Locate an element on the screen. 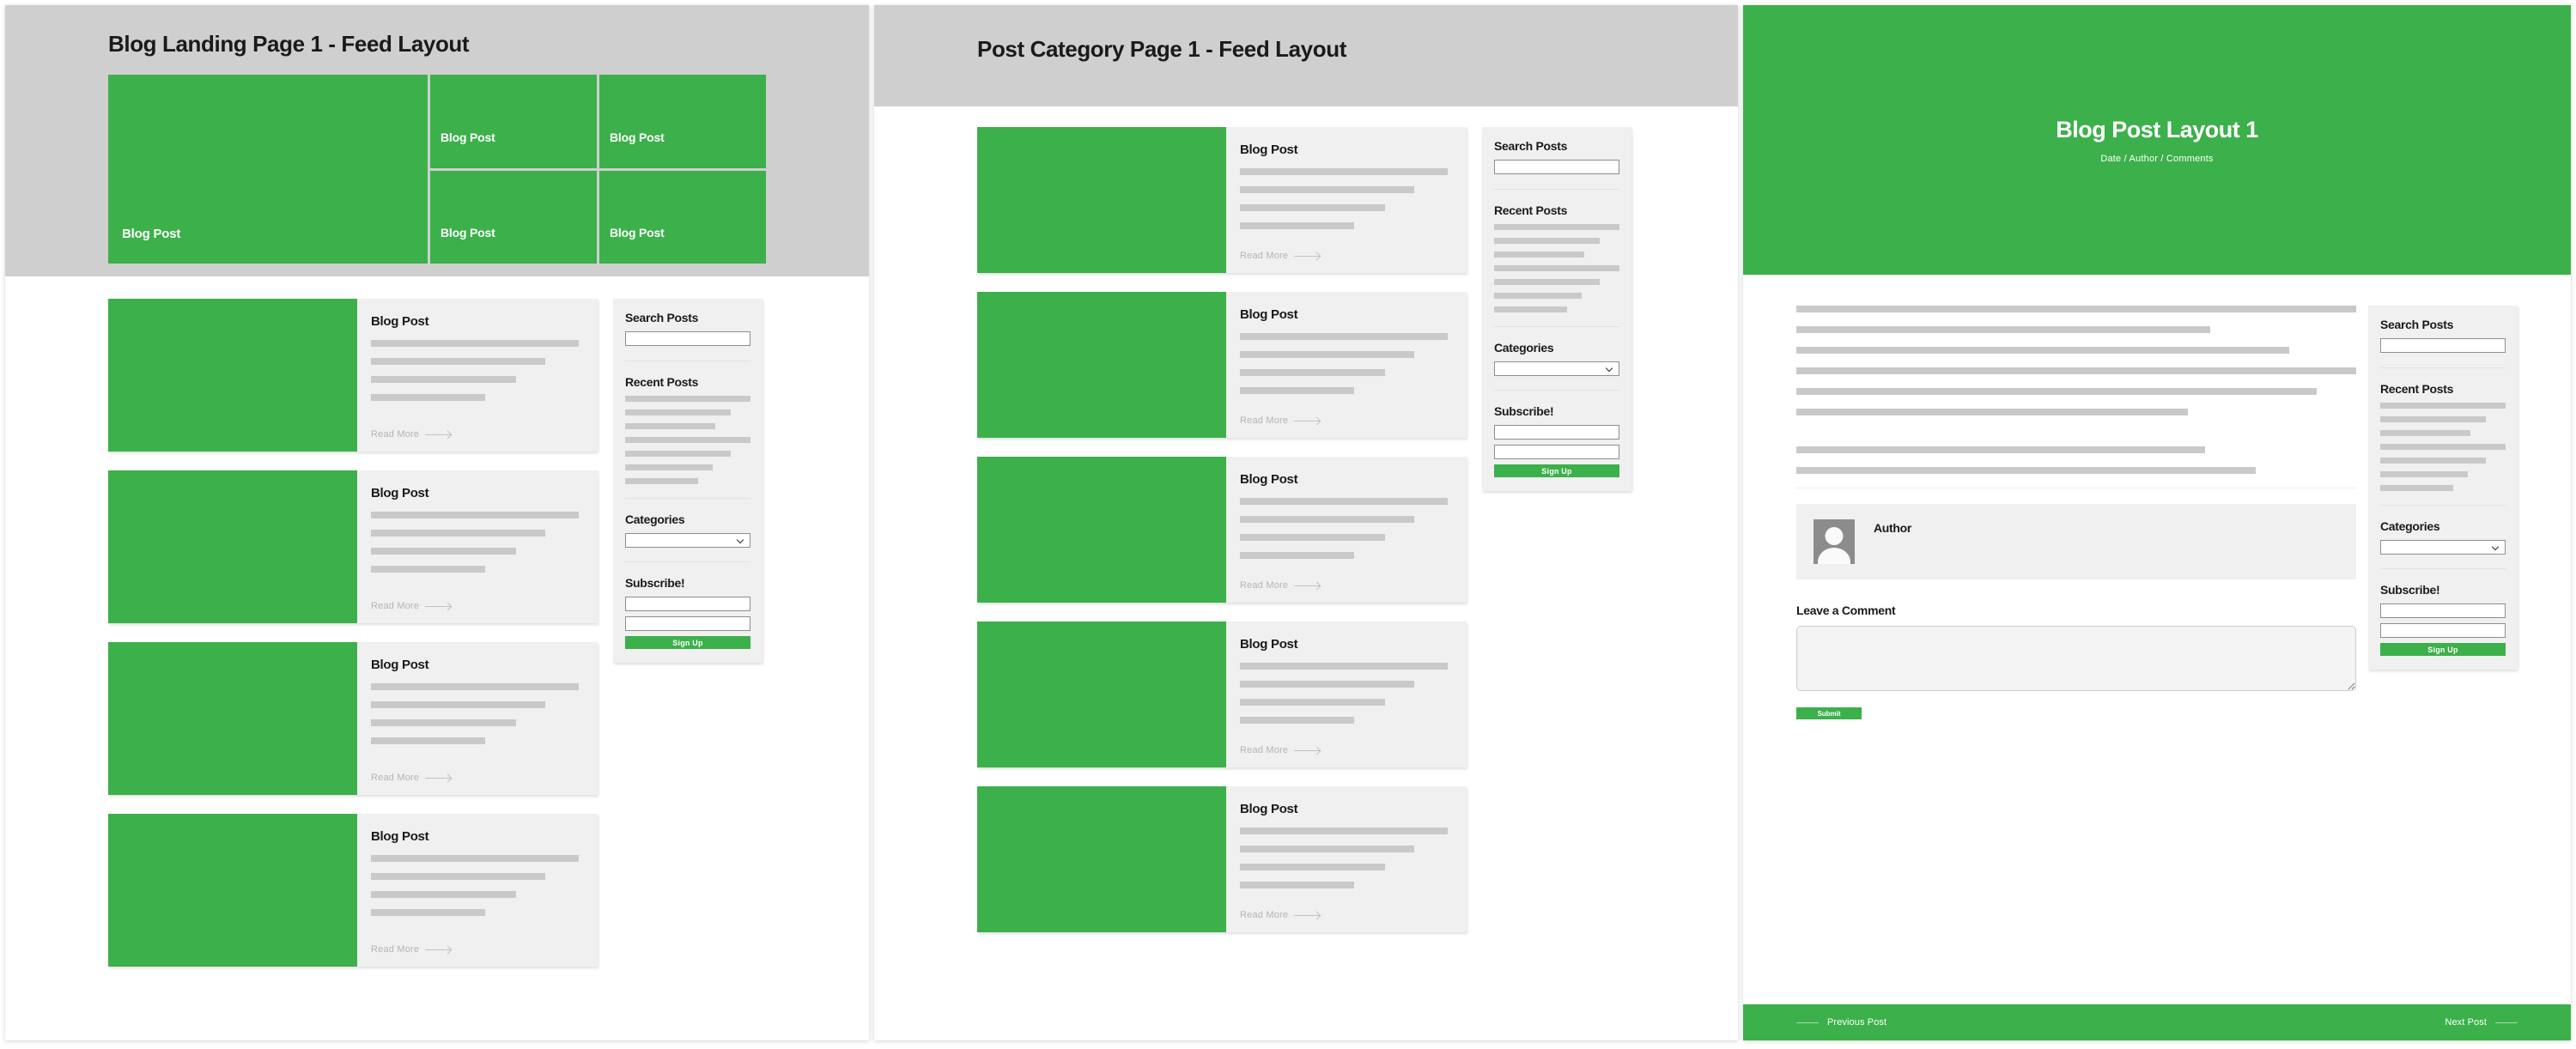  hero-tile-2: Blog Post is located at coordinates (513, 122).